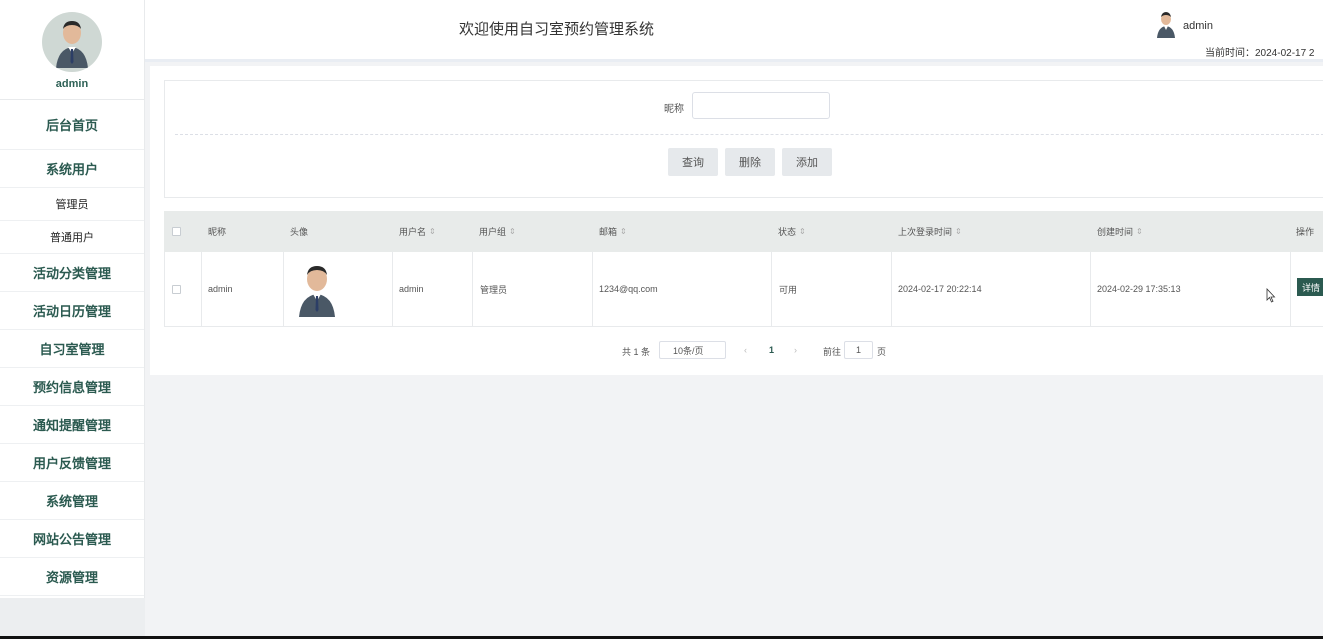 Image resolution: width=1323 pixels, height=639 pixels. Describe the element at coordinates (176, 231) in the screenshot. I see `select-all-checkbox` at that location.